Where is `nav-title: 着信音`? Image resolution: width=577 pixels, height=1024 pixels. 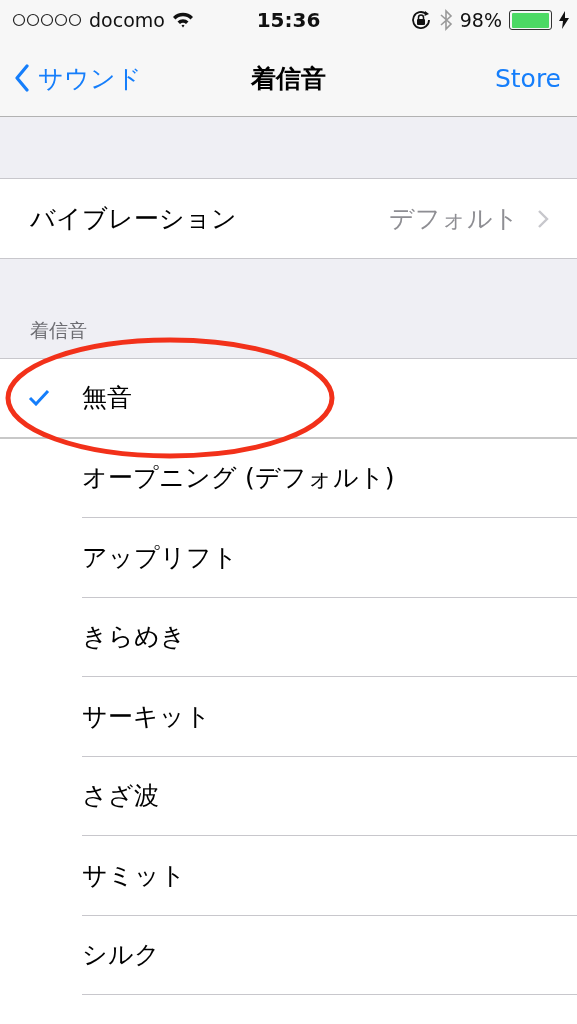
nav-title: 着信音 is located at coordinates (288, 78).